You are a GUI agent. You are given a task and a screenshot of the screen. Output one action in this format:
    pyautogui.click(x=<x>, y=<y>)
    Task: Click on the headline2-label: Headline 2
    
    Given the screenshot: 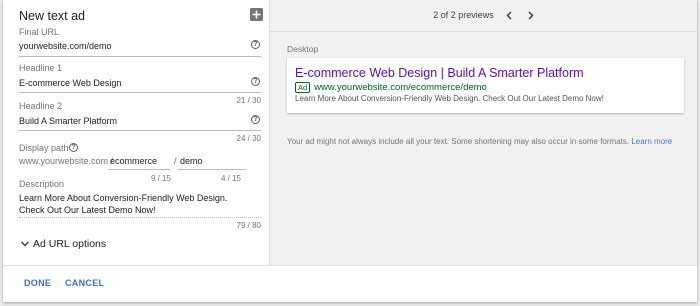 What is the action you would take?
    pyautogui.click(x=41, y=106)
    